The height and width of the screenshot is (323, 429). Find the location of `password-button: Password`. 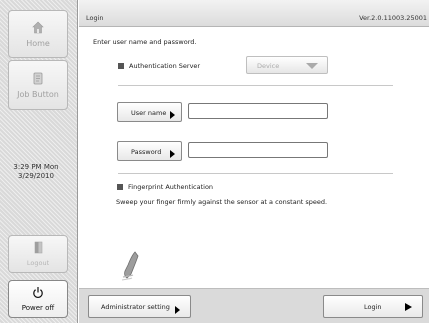

password-button: Password is located at coordinates (149, 151).